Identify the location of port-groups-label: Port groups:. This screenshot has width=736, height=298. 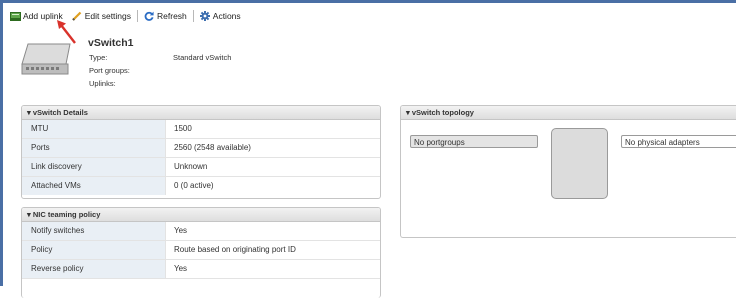
(109, 70).